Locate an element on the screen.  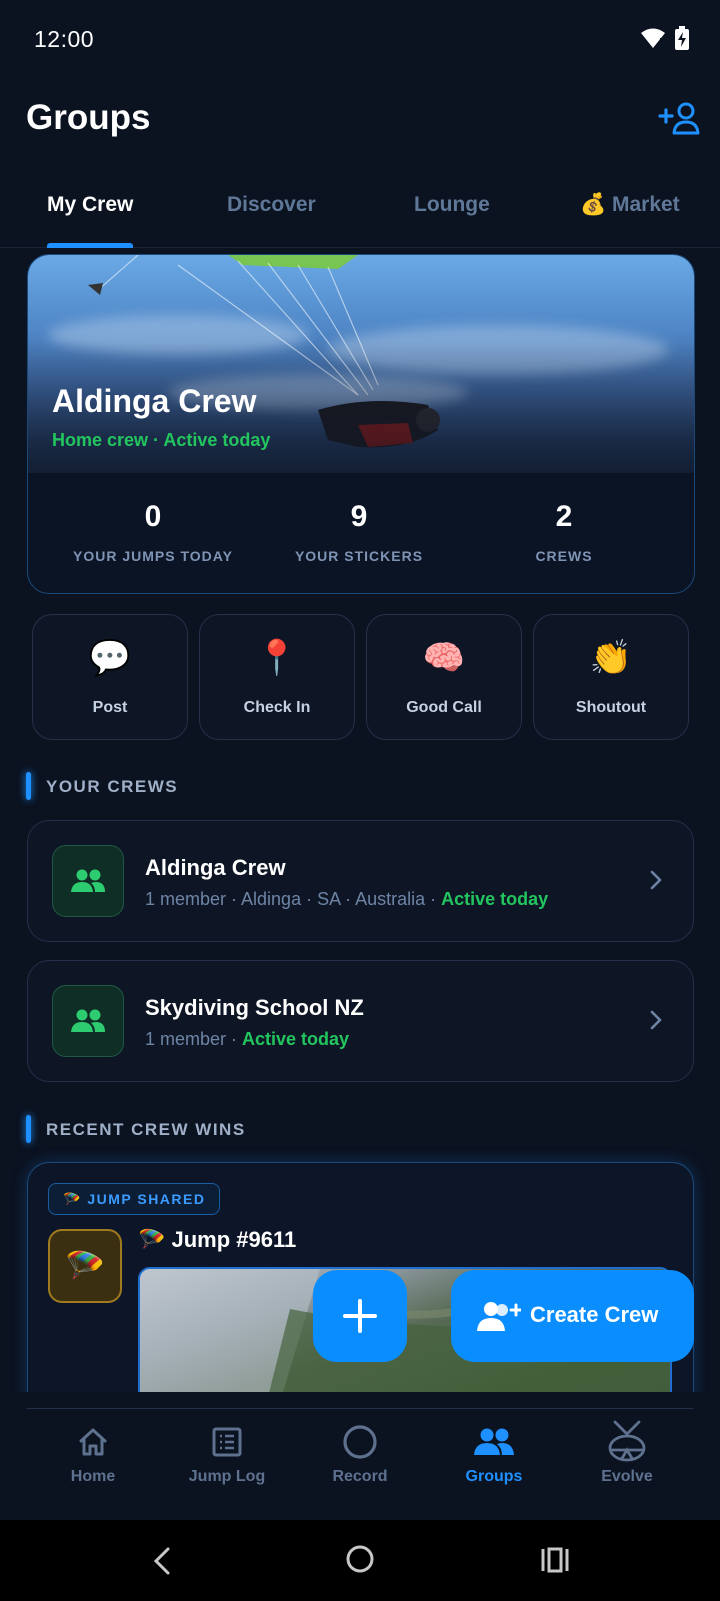
system-navigation-bar is located at coordinates (360, 1560).